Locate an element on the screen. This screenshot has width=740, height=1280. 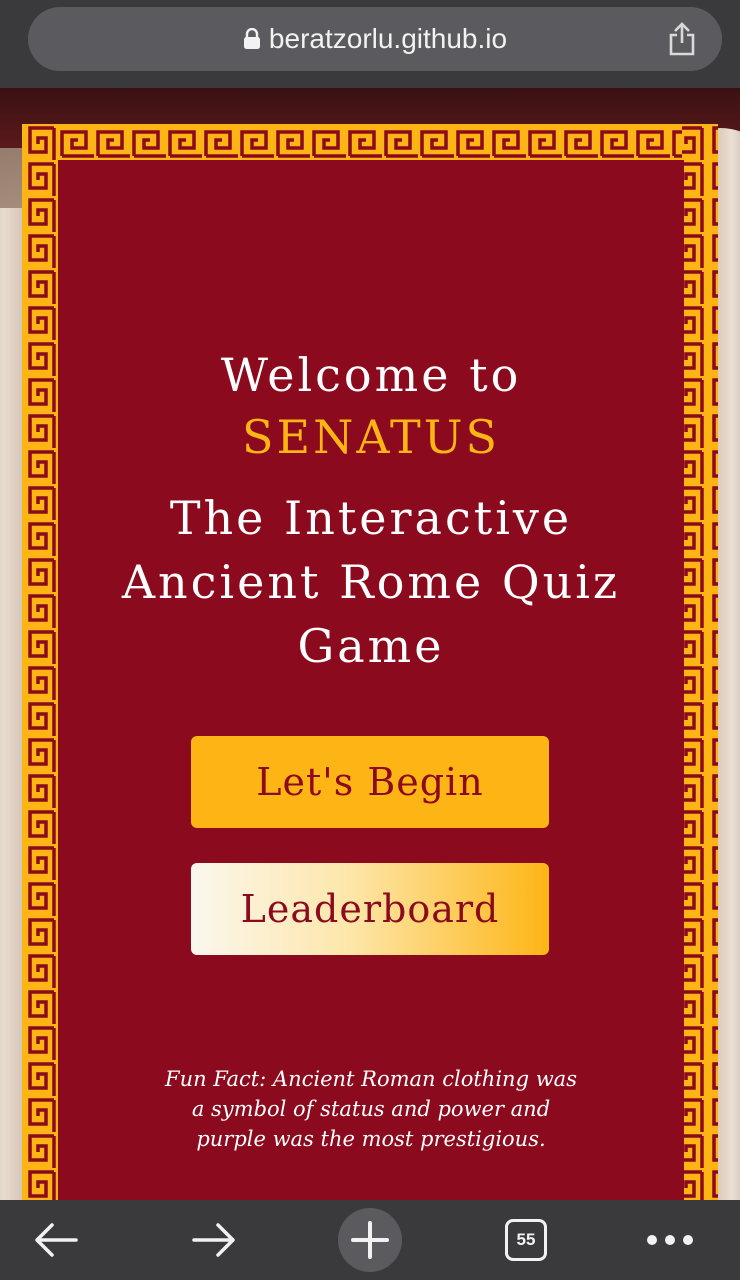
forward-arrow-icon is located at coordinates (213, 1240).